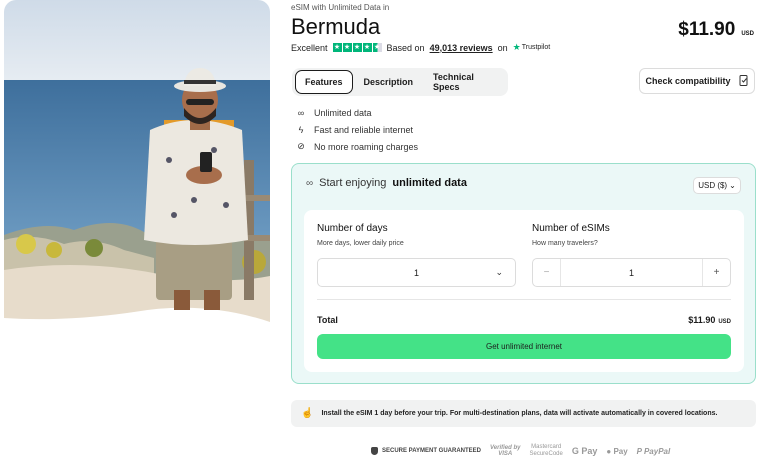  What do you see at coordinates (717, 185) in the screenshot?
I see `currency-select: USD ($) ⌄` at bounding box center [717, 185].